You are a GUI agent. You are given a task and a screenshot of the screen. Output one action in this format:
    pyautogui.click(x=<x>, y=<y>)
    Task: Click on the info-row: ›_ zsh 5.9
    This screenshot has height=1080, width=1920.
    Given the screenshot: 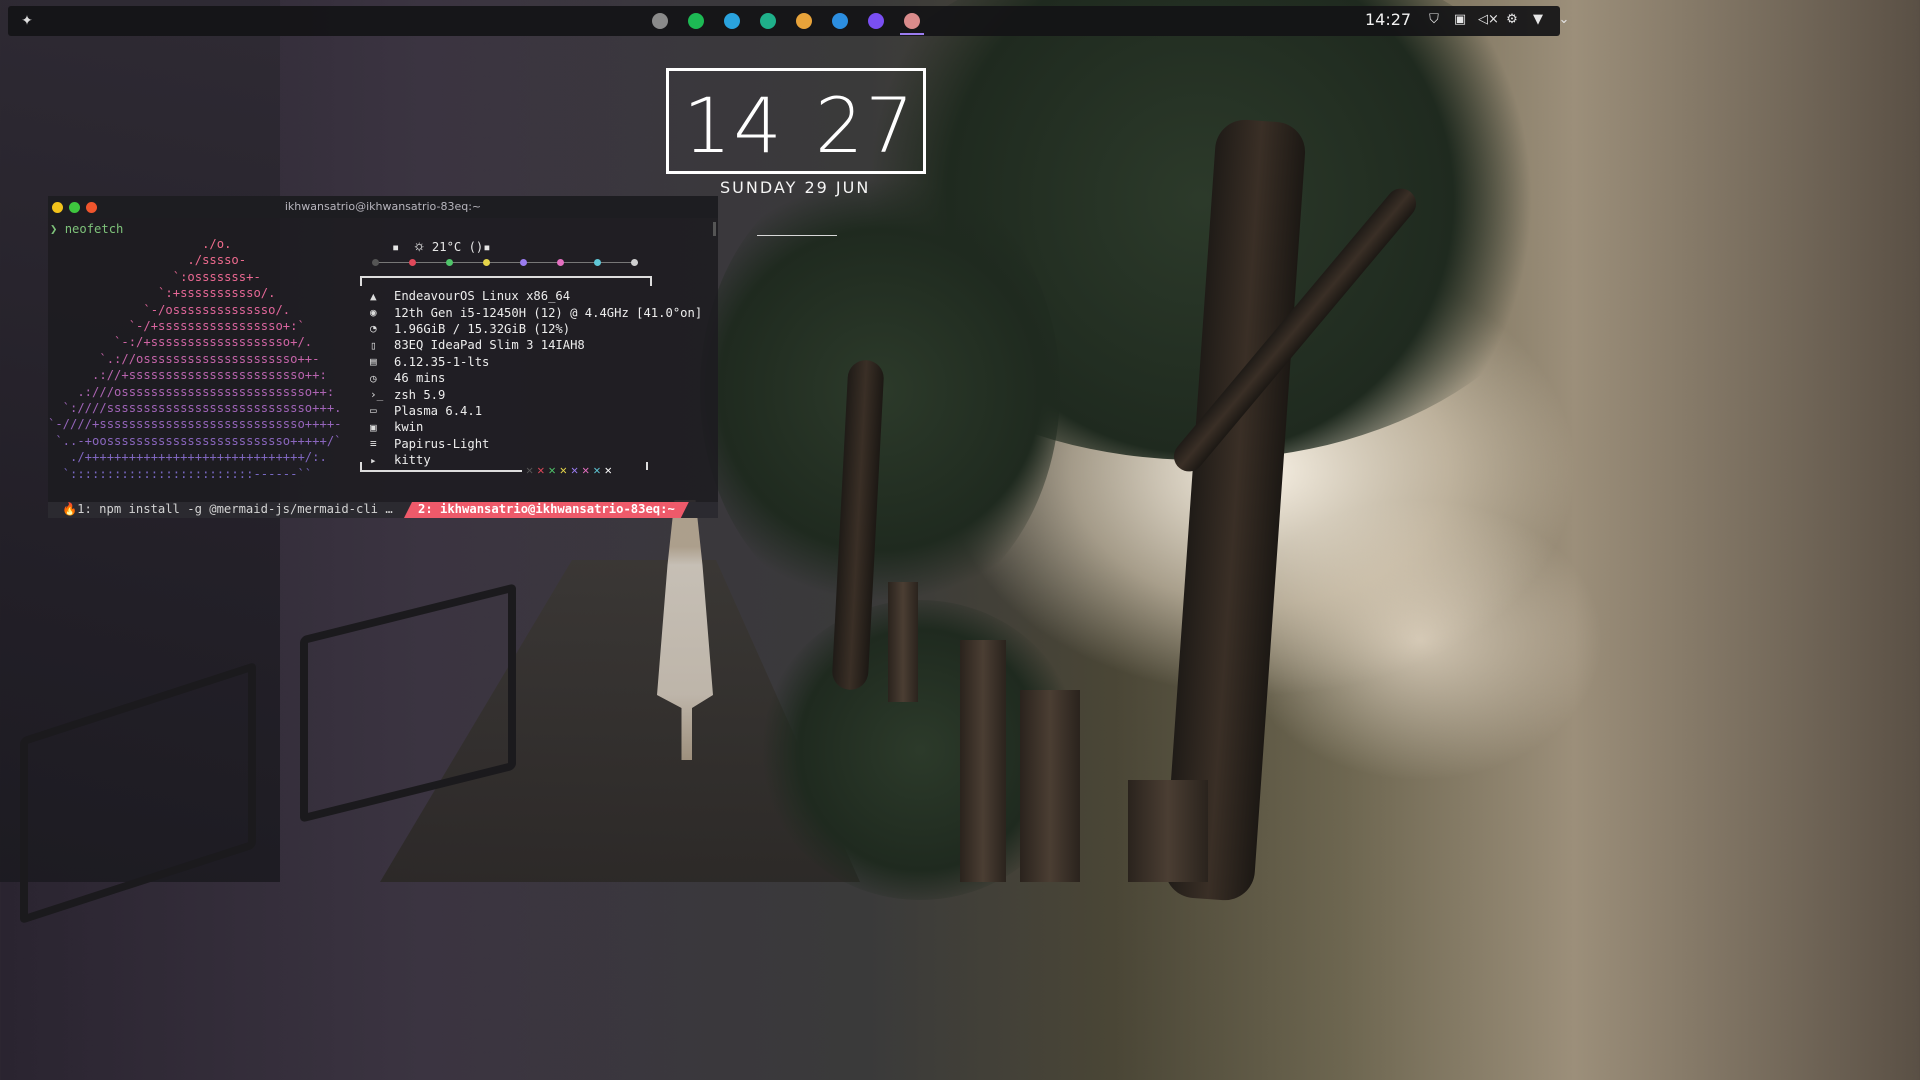 What is the action you would take?
    pyautogui.click(x=536, y=394)
    